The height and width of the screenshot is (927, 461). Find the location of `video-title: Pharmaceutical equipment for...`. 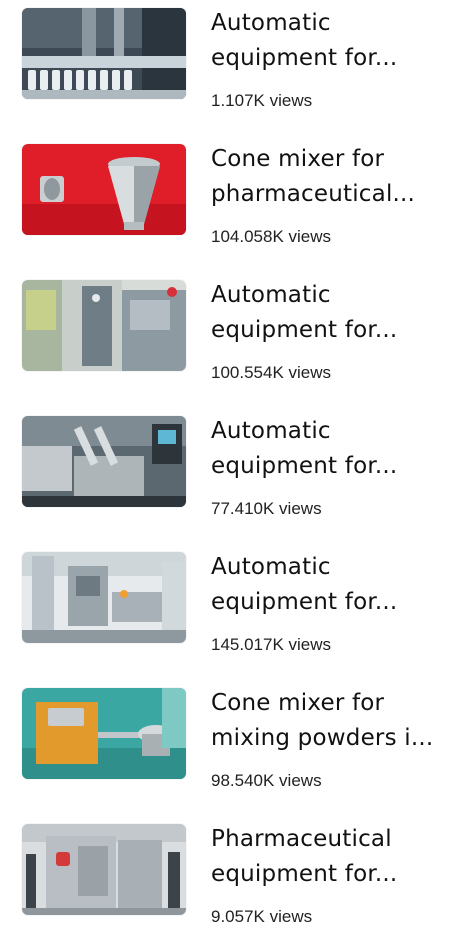

video-title: Pharmaceutical equipment for... is located at coordinates (331, 857).